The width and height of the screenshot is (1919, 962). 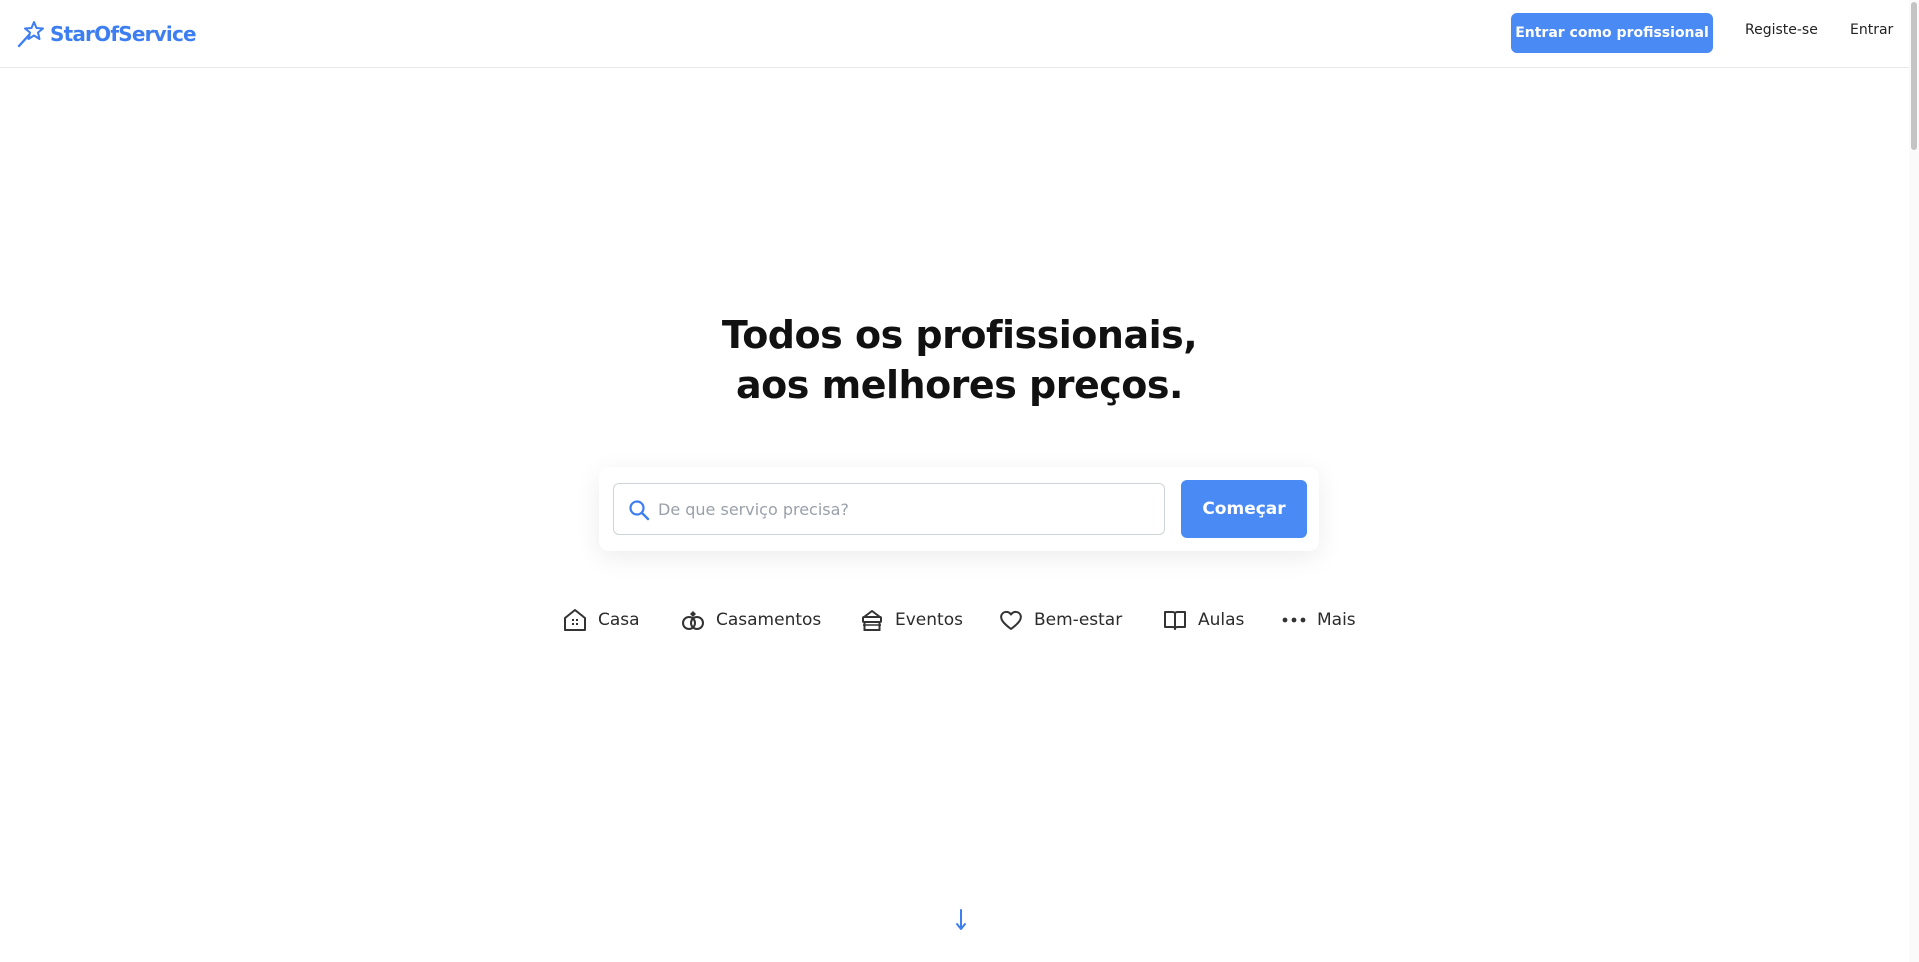 What do you see at coordinates (961, 920) in the screenshot?
I see `arrow-down-icon` at bounding box center [961, 920].